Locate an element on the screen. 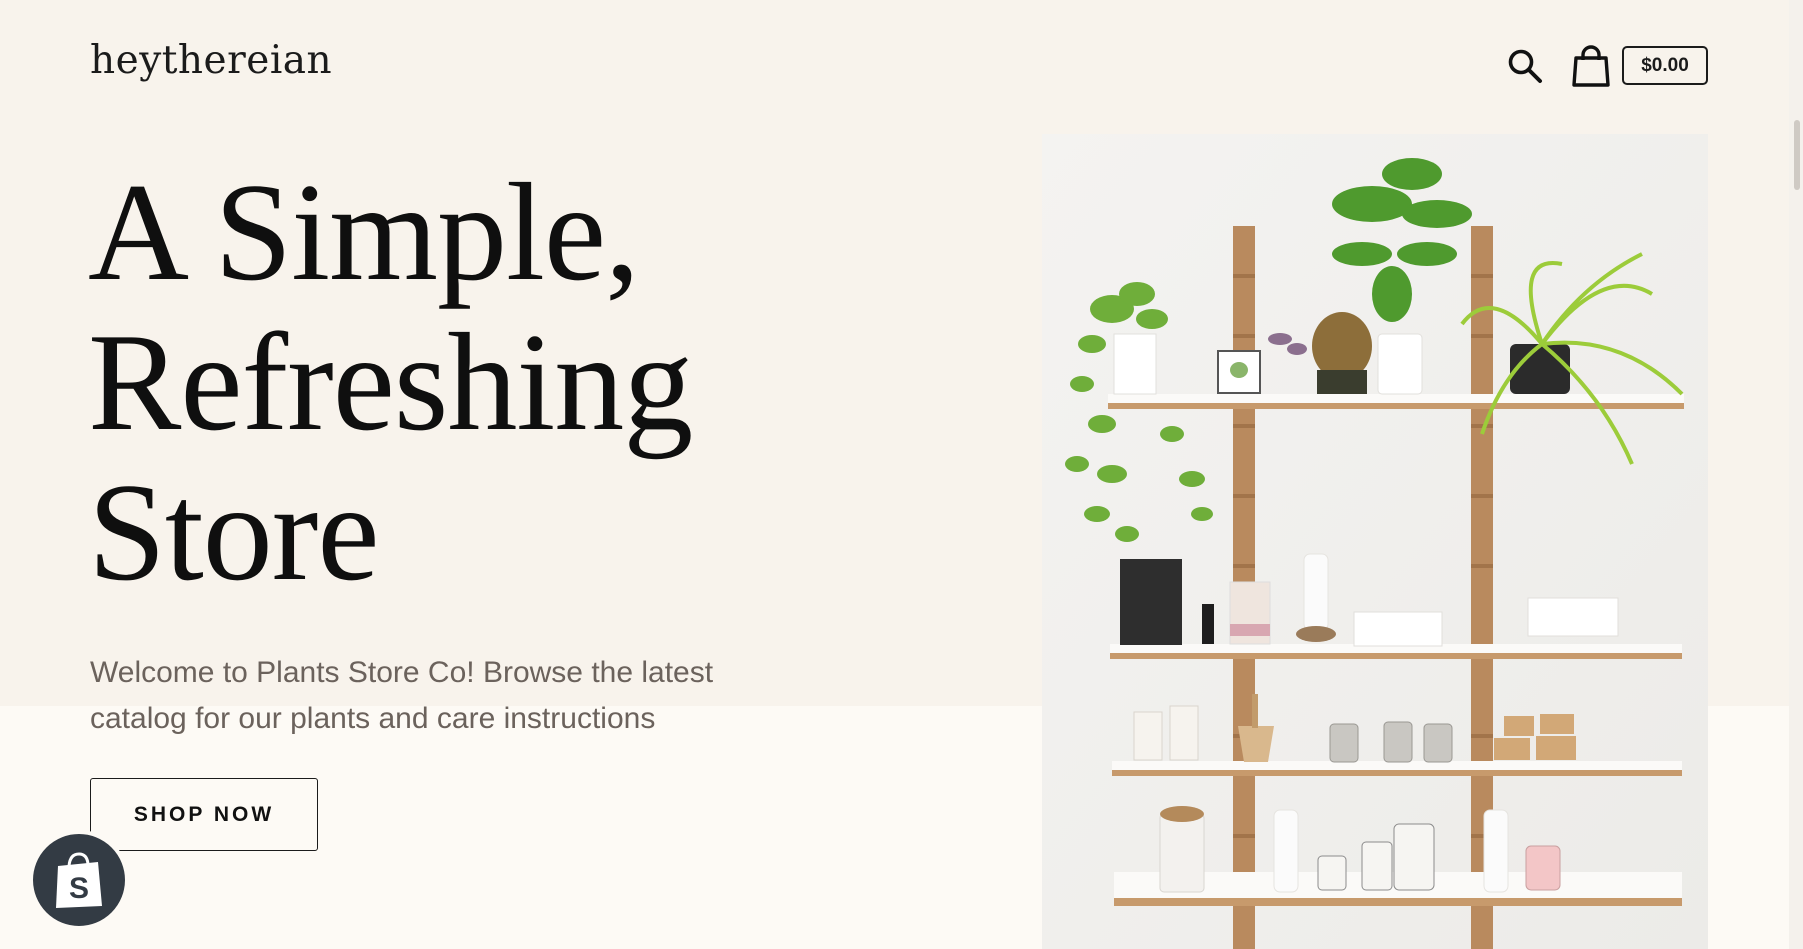 This screenshot has height=949, width=1803. scrollbar-thumb is located at coordinates (1797, 155).